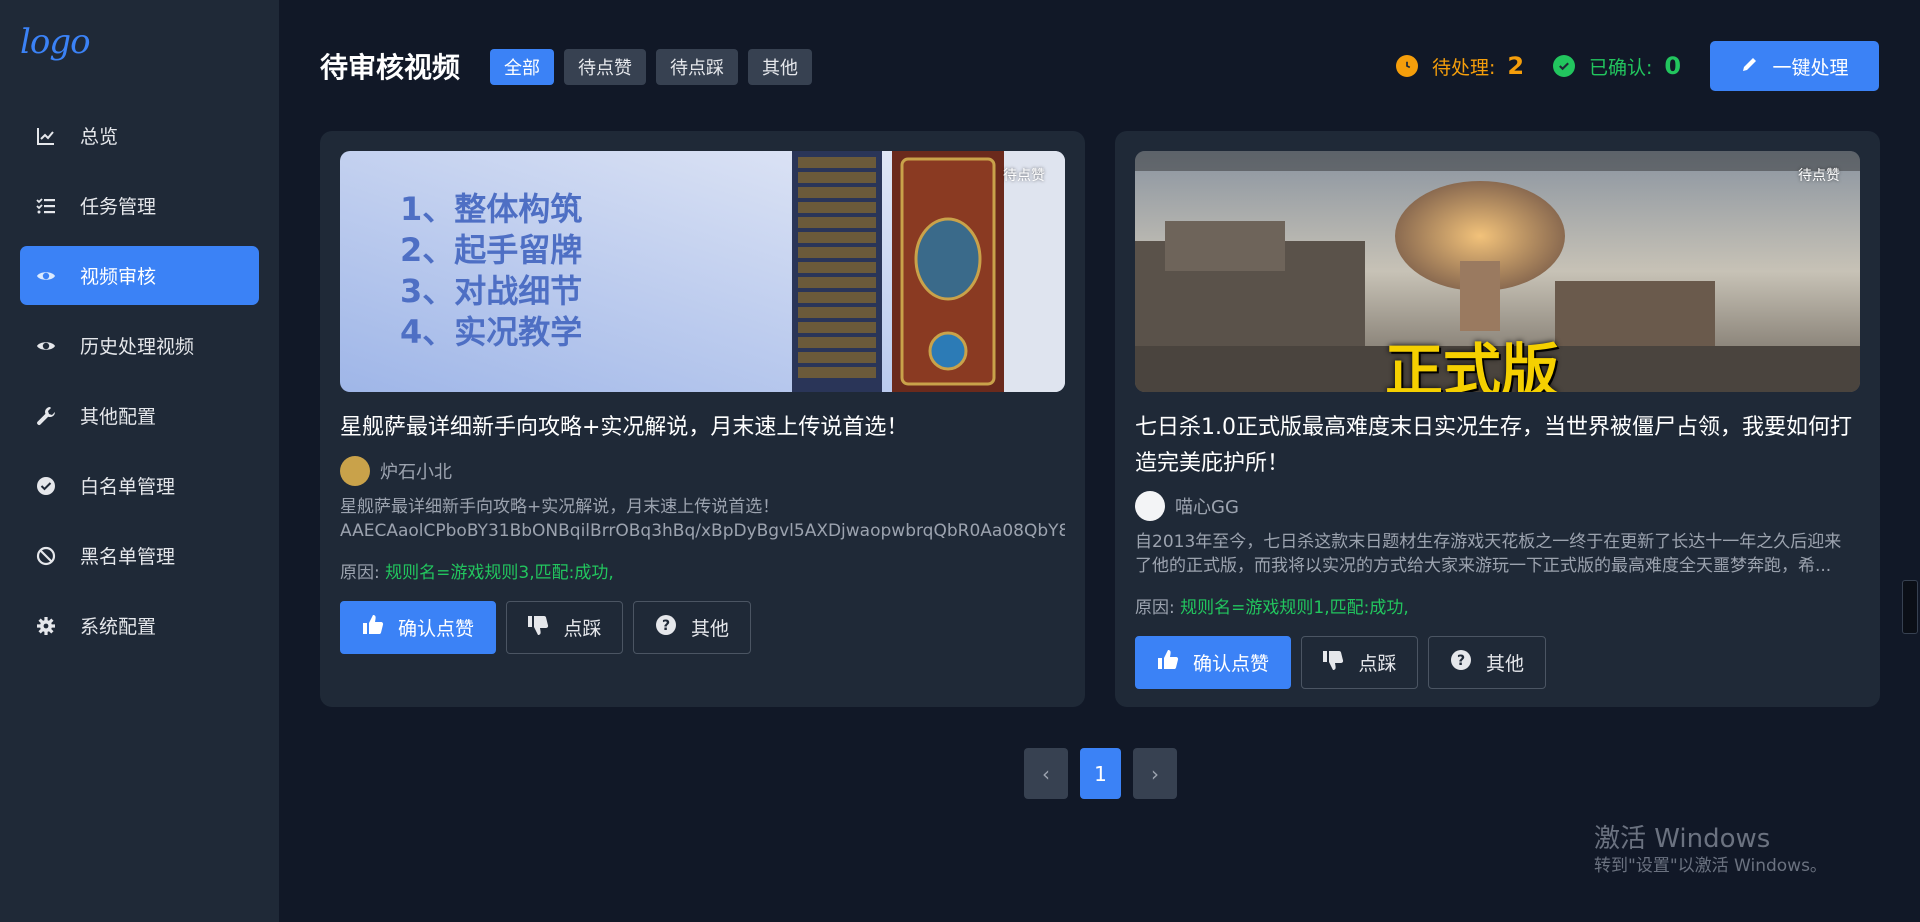 The image size is (1920, 922). I want to click on card-actions: 确认点赞 点踩 ? 其他, so click(1340, 662).